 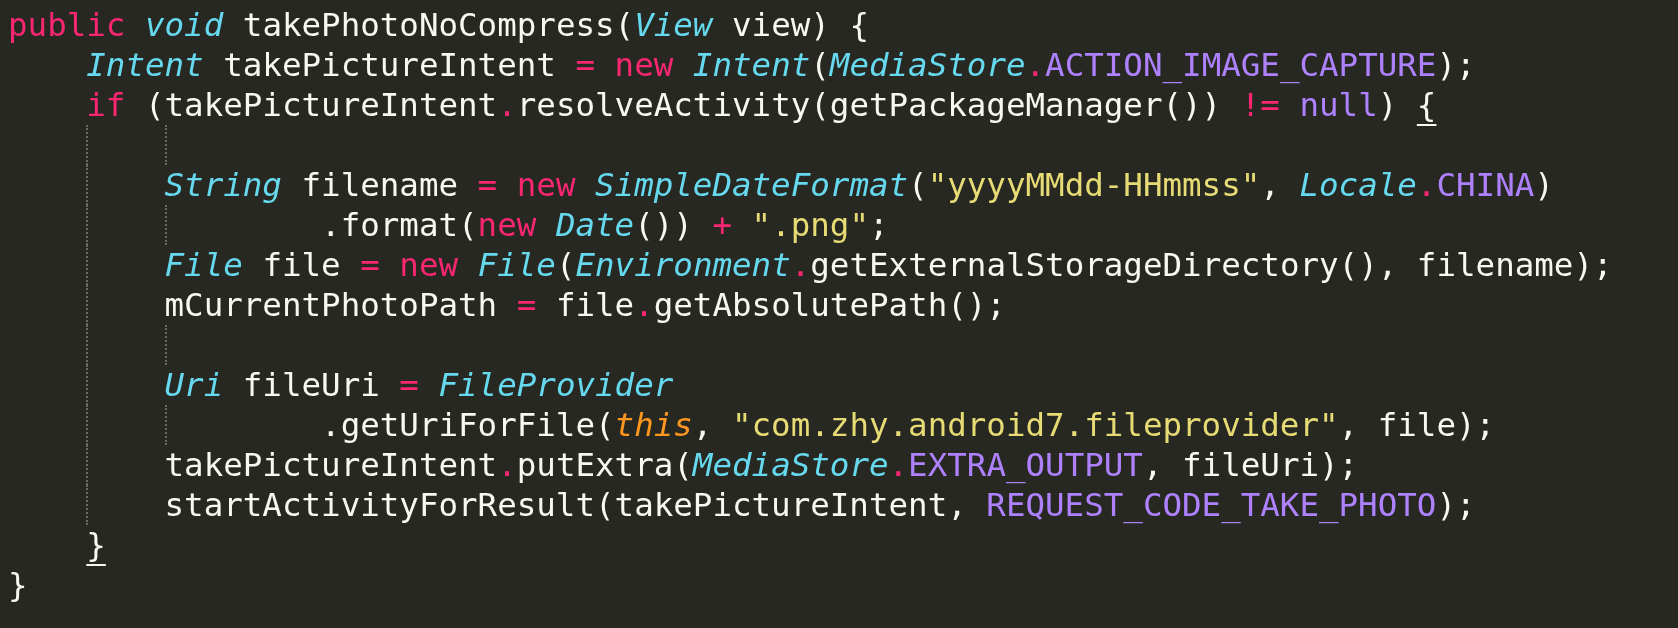 I want to click on code-line: startActivityForResult(takePictureIntent, REQUEST_CODE_TAKE_PHOTO);, so click(x=820, y=505).